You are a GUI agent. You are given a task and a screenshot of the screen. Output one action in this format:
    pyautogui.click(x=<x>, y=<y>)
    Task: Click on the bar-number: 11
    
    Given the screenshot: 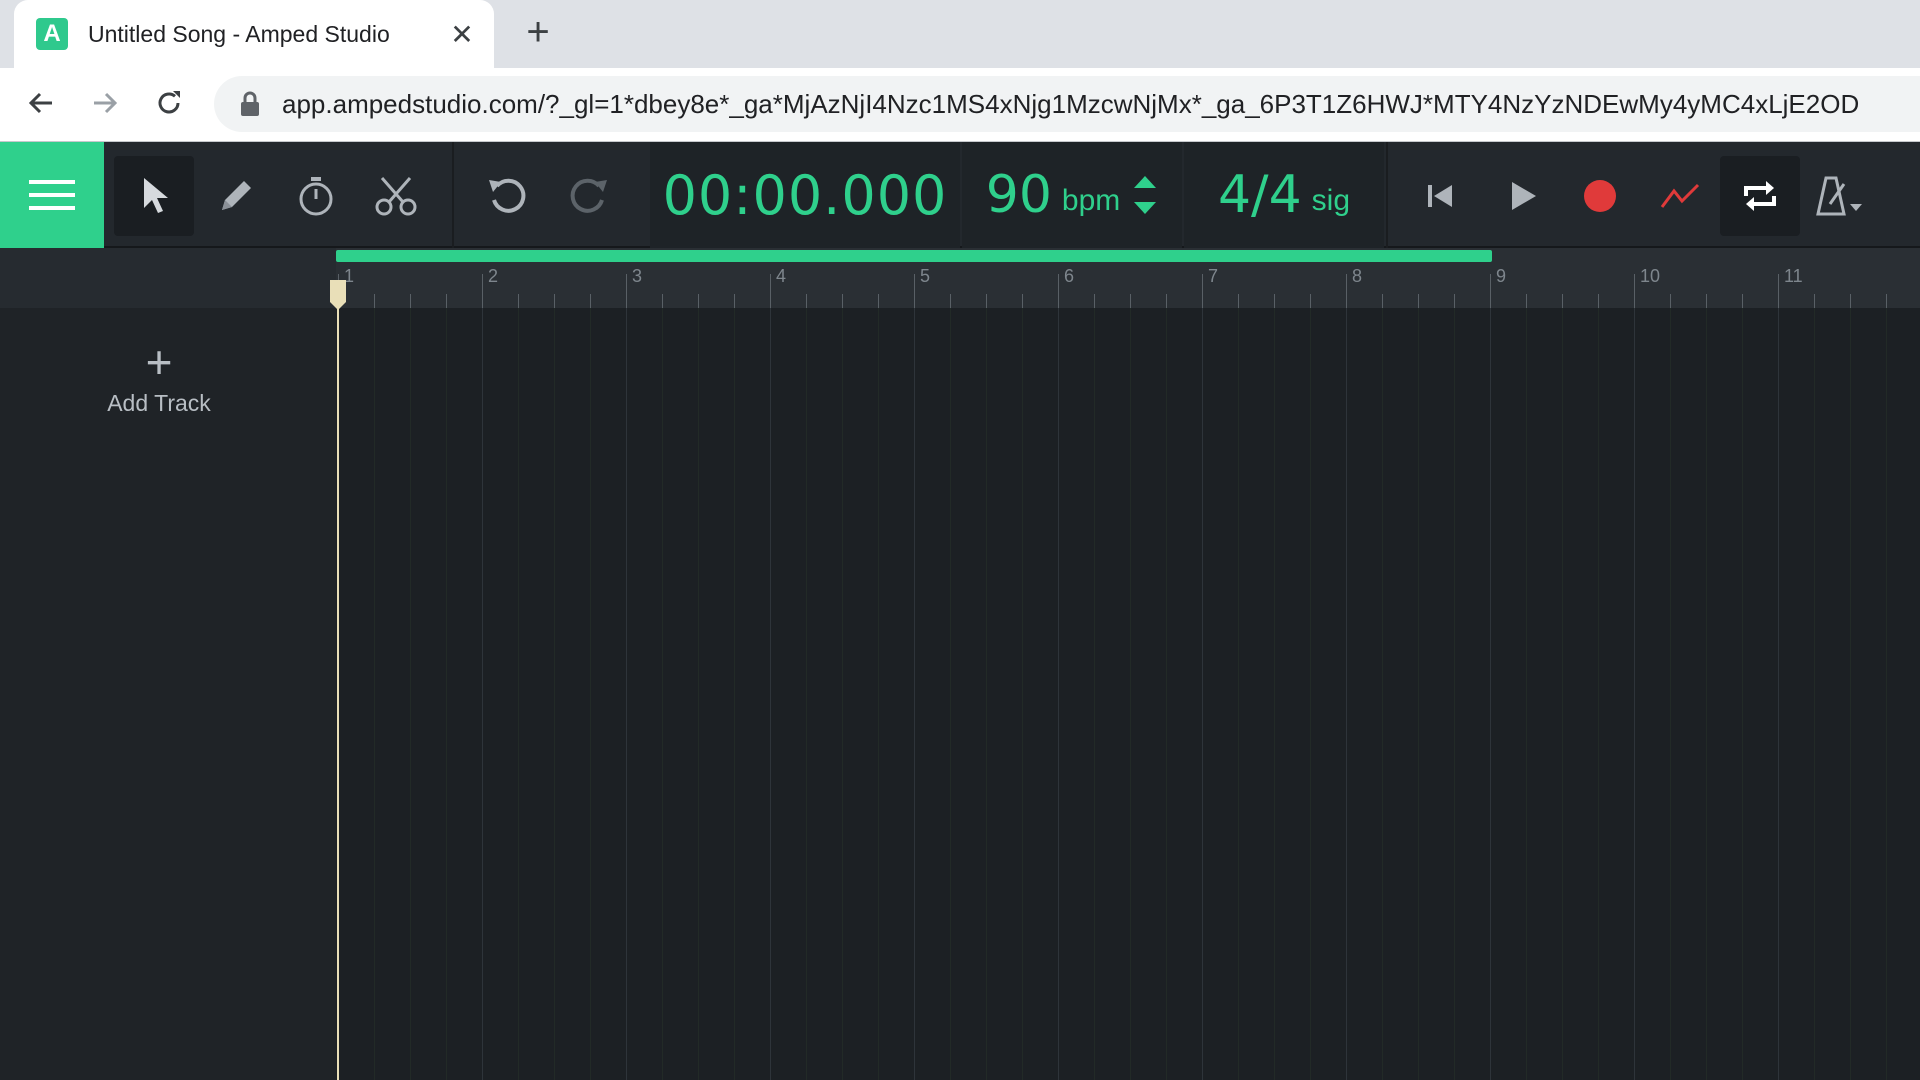 What is the action you would take?
    pyautogui.click(x=1793, y=276)
    